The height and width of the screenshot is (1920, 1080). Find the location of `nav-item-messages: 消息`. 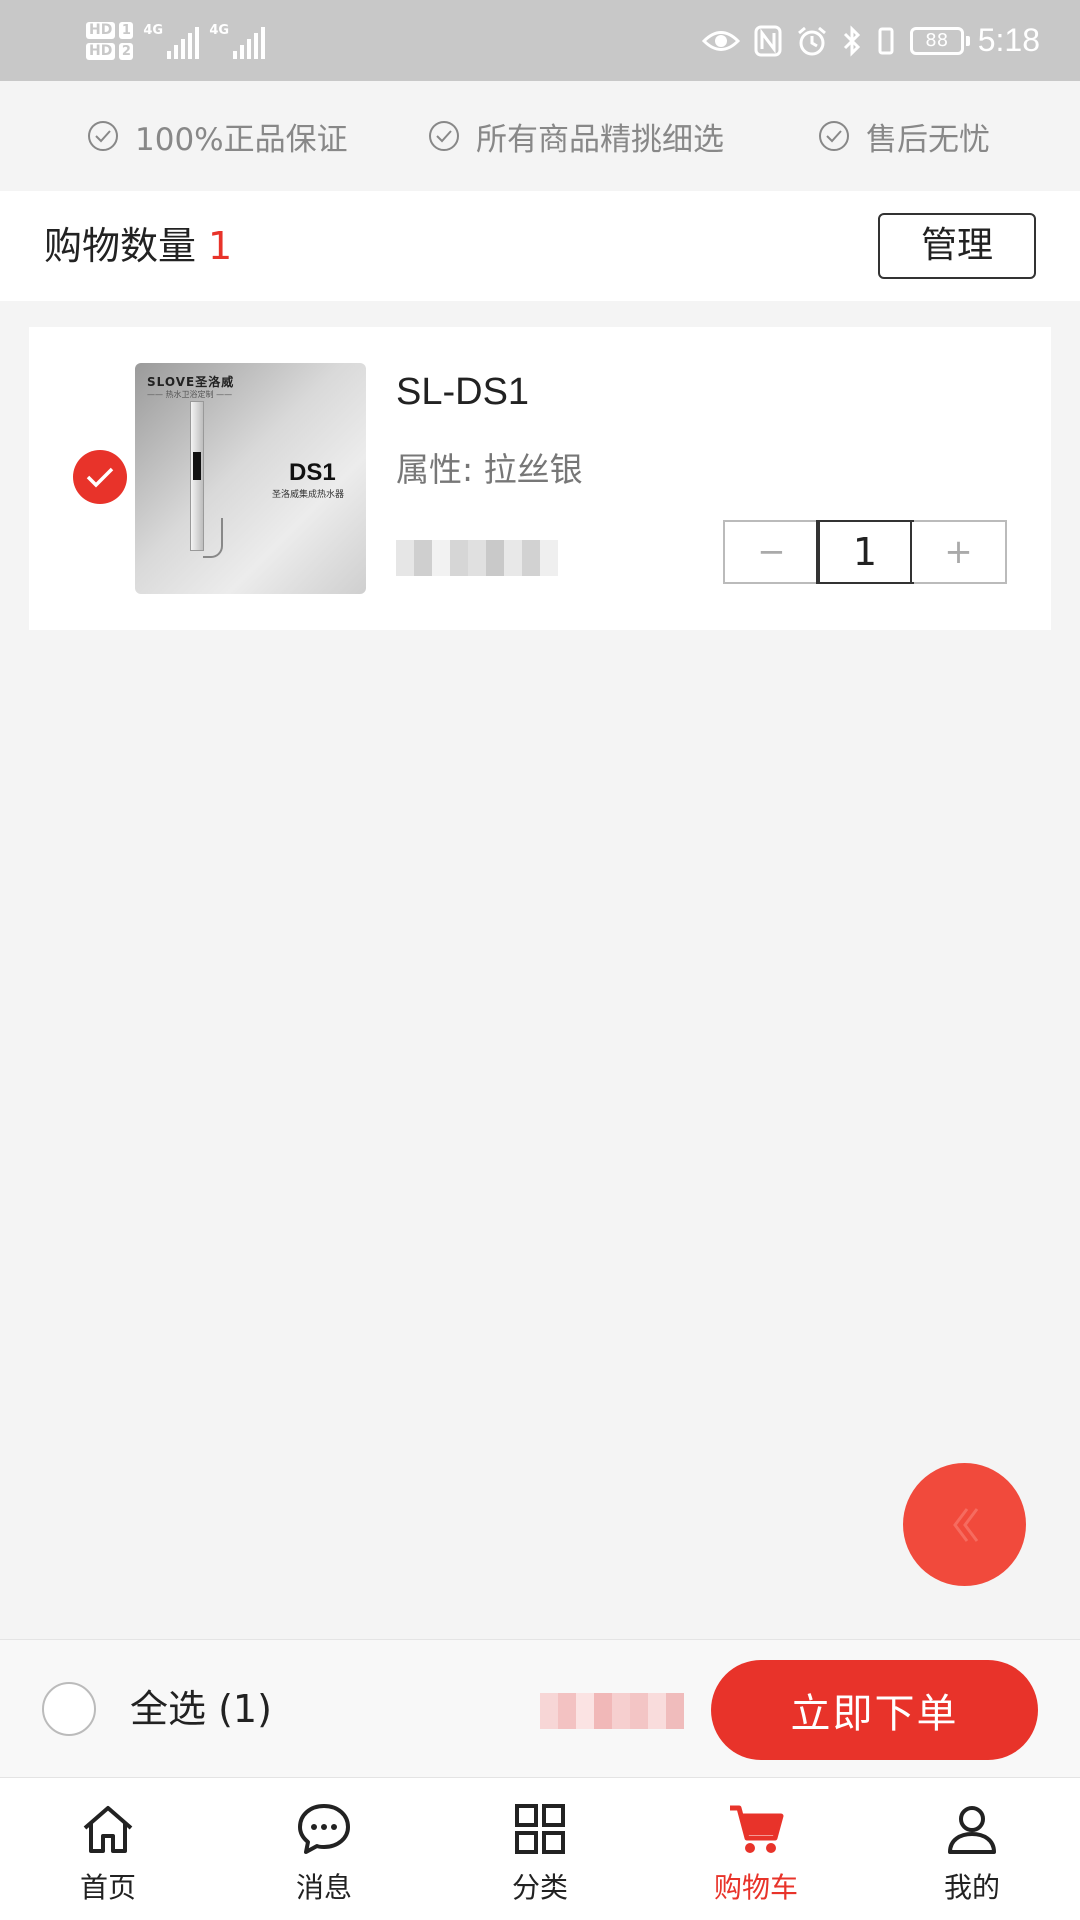

nav-item-messages: 消息 is located at coordinates (324, 1849).